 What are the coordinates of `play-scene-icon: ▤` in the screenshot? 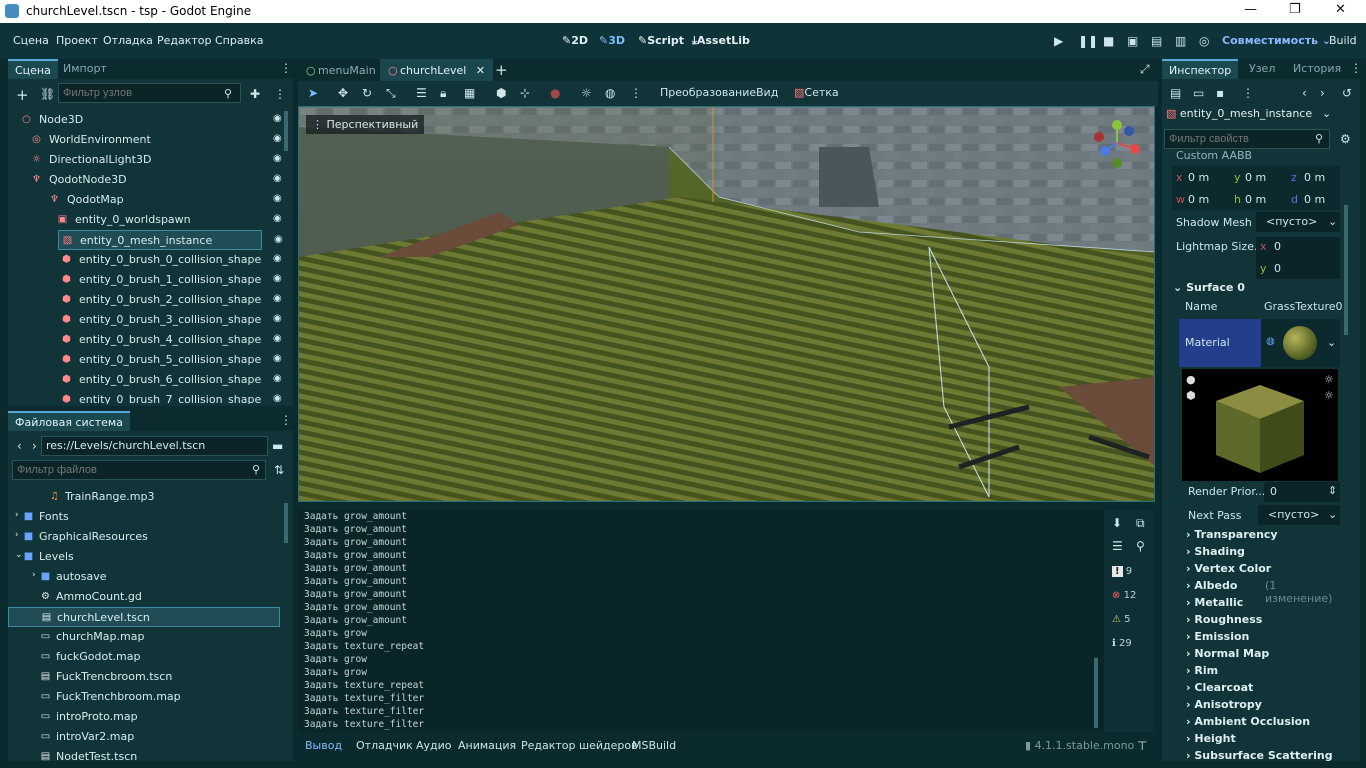 It's located at (1156, 41).